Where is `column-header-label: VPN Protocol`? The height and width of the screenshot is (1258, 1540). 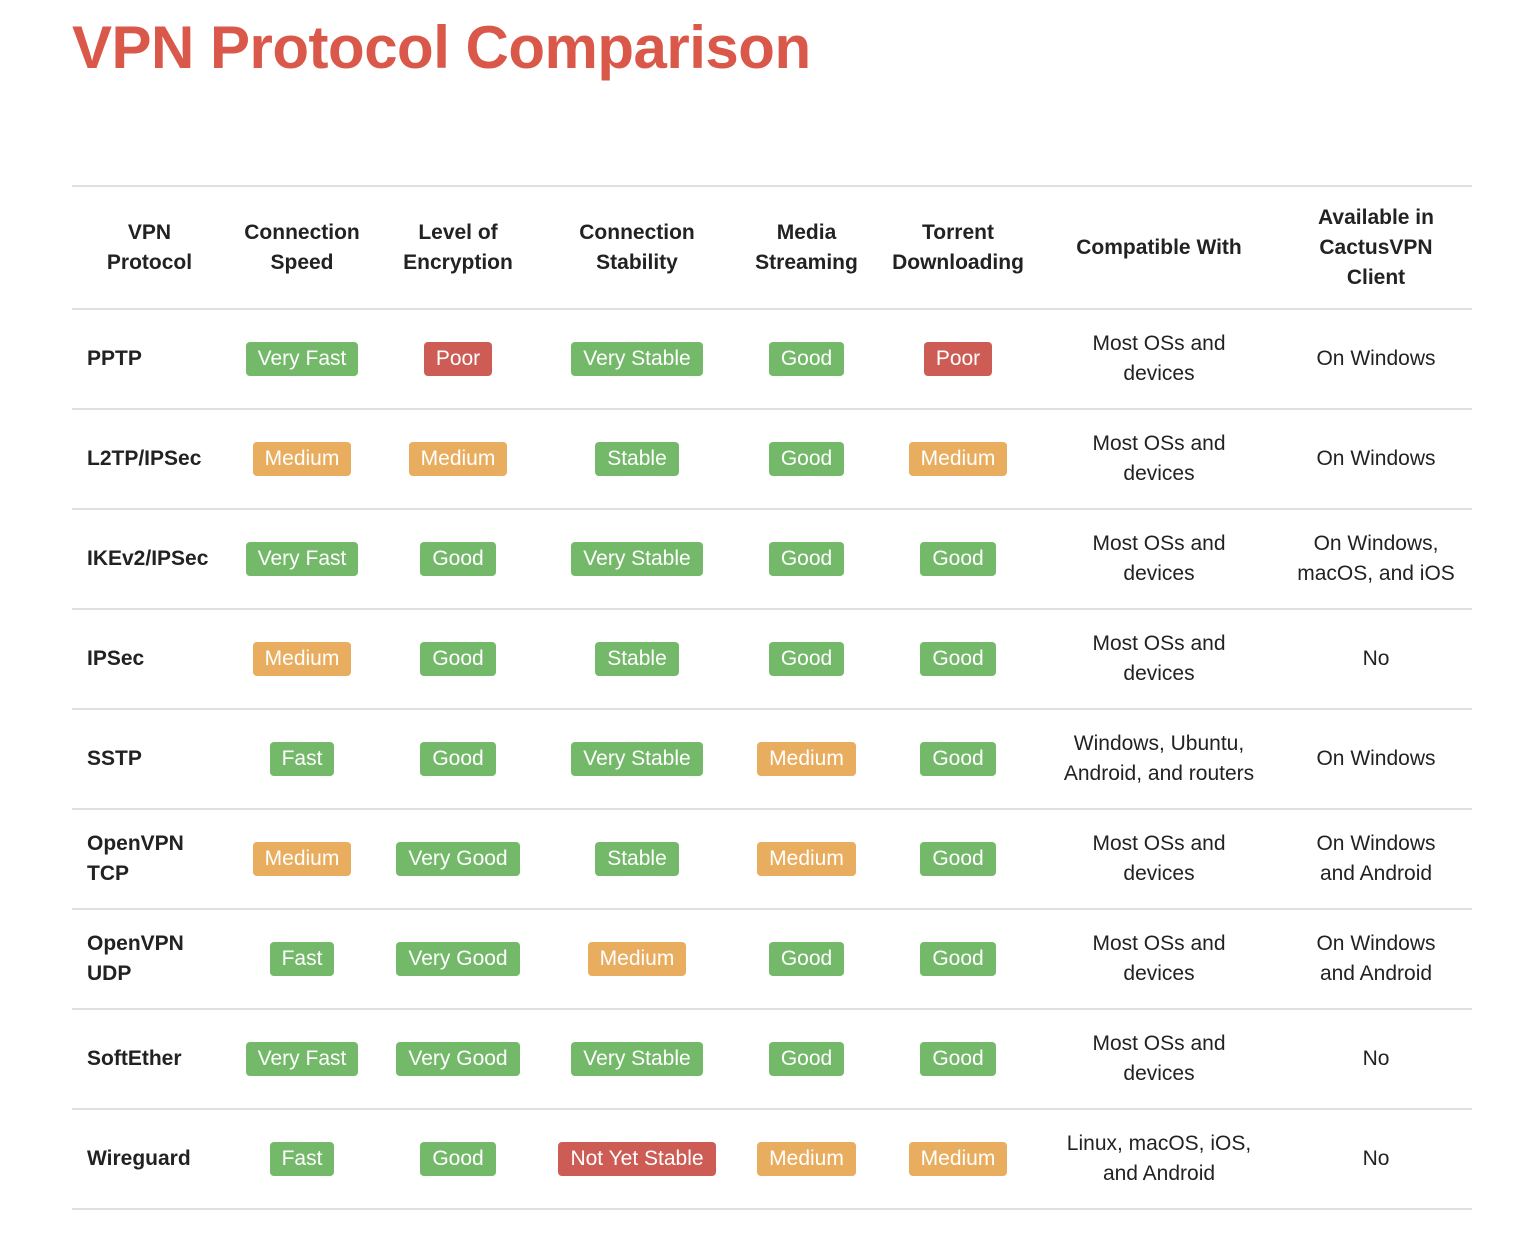 column-header-label: VPN Protocol is located at coordinates (149, 247).